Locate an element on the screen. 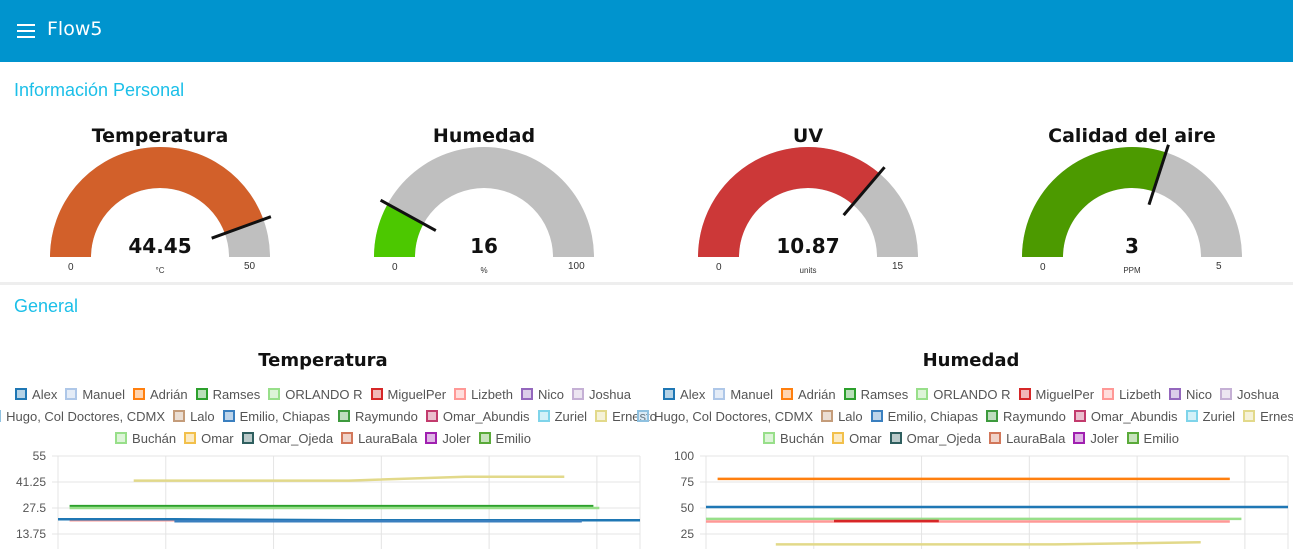  legend-label: ORLANDO R is located at coordinates (972, 394).